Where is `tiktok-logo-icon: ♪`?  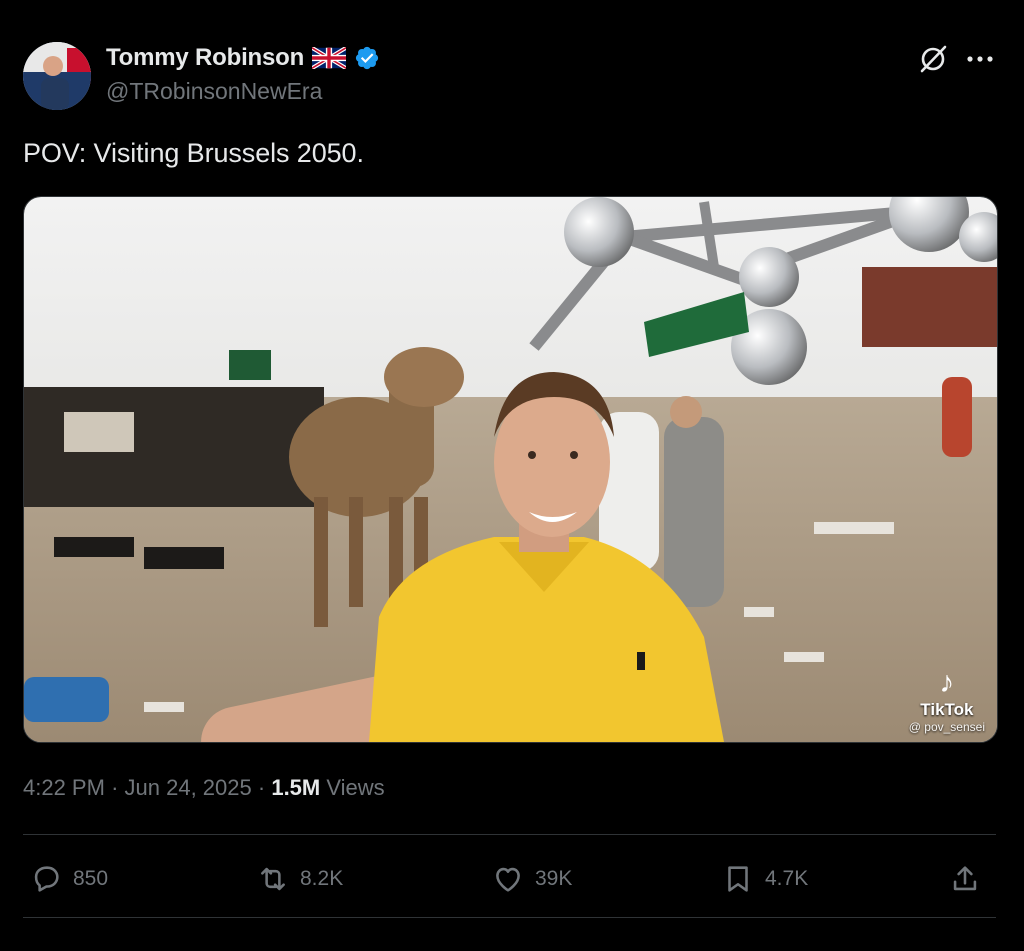 tiktok-logo-icon: ♪ is located at coordinates (947, 682).